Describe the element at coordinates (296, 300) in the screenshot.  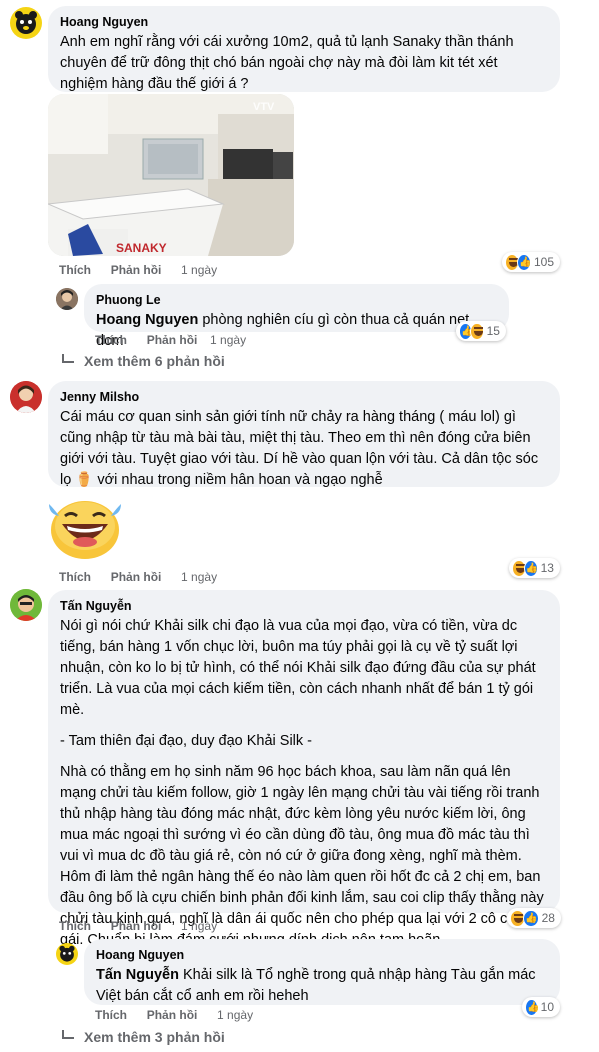
I see `reply-author: Phuong Le` at that location.